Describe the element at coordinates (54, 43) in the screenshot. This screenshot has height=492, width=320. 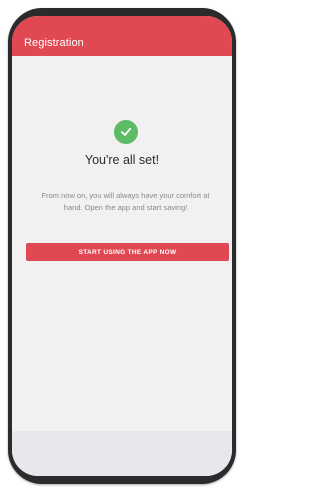
I see `page-title: Registration` at that location.